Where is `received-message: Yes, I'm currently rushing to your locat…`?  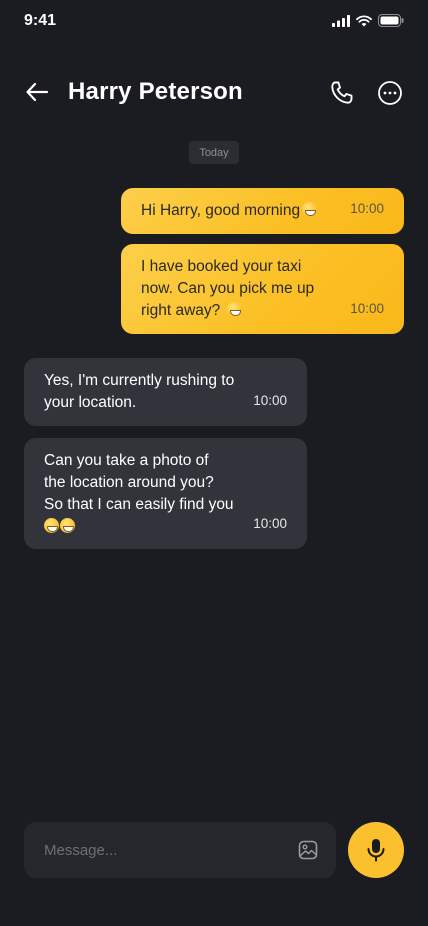 received-message: Yes, I'm currently rushing to your locat… is located at coordinates (165, 392).